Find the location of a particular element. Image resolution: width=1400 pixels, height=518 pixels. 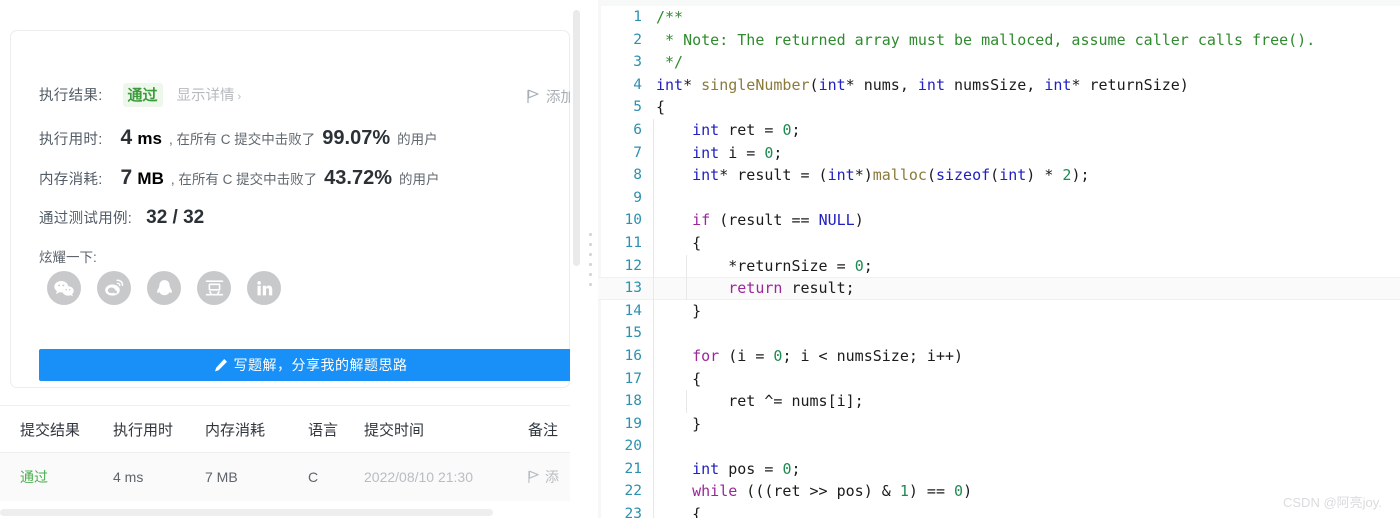

cell-time: 2022/08/10 21:30 is located at coordinates (418, 477).